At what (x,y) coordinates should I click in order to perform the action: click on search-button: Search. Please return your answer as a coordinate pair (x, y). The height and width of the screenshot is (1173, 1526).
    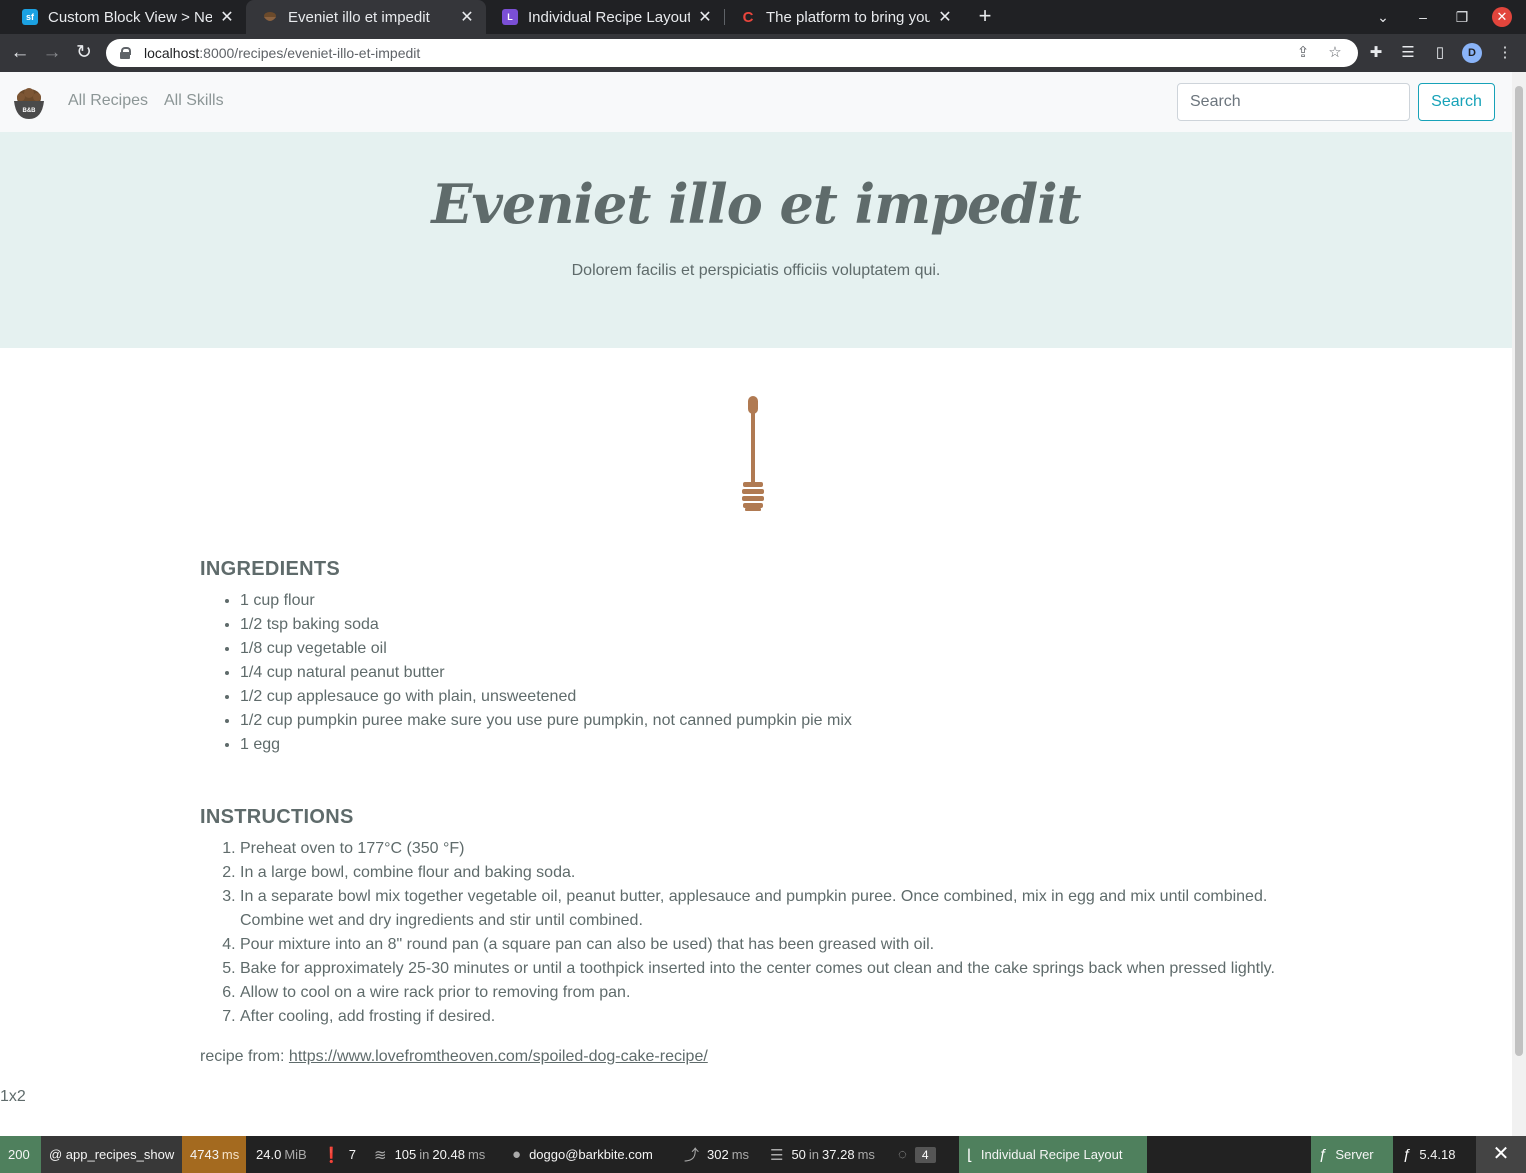
    Looking at the image, I should click on (1456, 102).